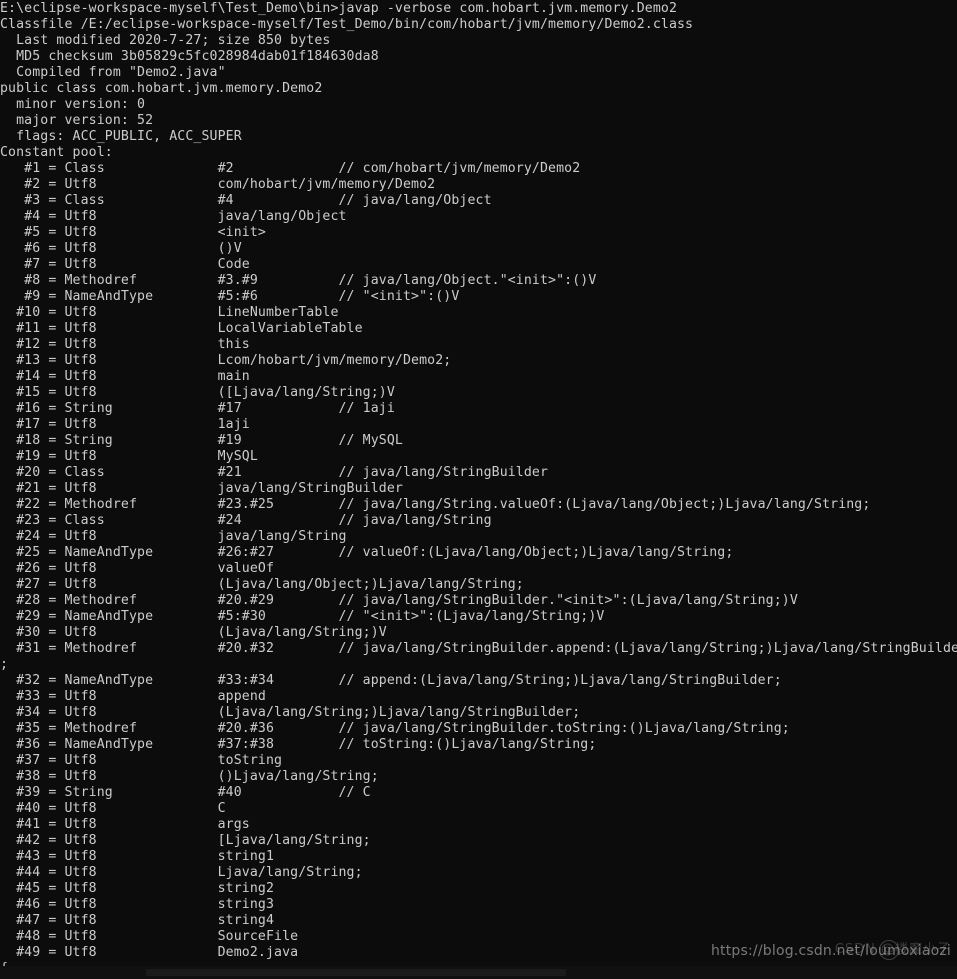  Describe the element at coordinates (121, 136) in the screenshot. I see `terminal-line: flags: ACC_PUBLIC, ACC_SUPER` at that location.